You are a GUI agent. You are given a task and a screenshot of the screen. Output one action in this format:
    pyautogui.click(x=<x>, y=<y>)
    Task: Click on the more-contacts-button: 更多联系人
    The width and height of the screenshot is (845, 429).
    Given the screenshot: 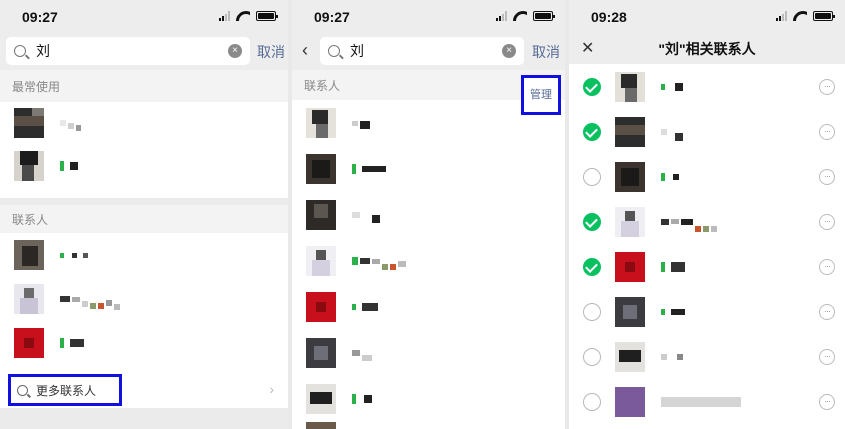 What is the action you would take?
    pyautogui.click(x=65, y=390)
    